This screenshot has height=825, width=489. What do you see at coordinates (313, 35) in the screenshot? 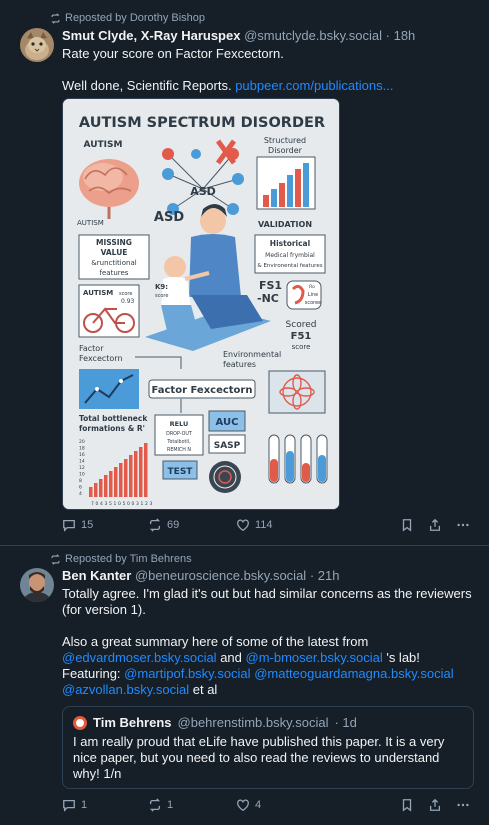
I see `author-handle: @smutclyde.bsky.social` at bounding box center [313, 35].